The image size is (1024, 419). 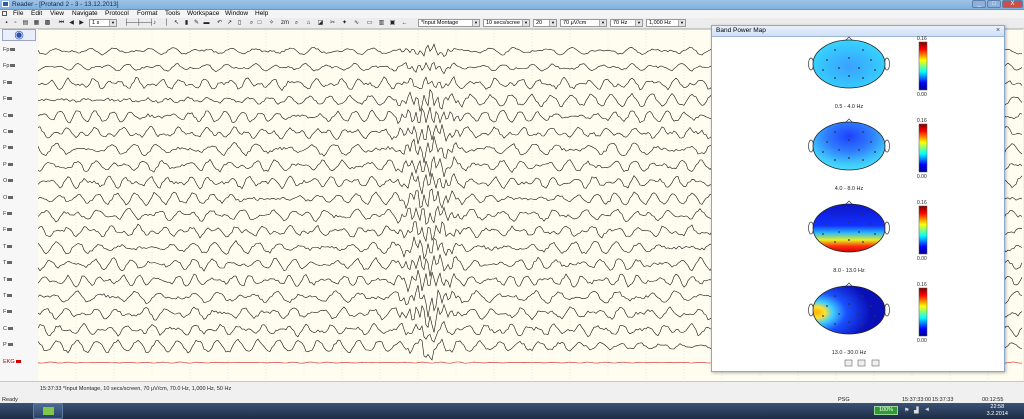 I want to click on menu-help: Help, so click(x=261, y=14).